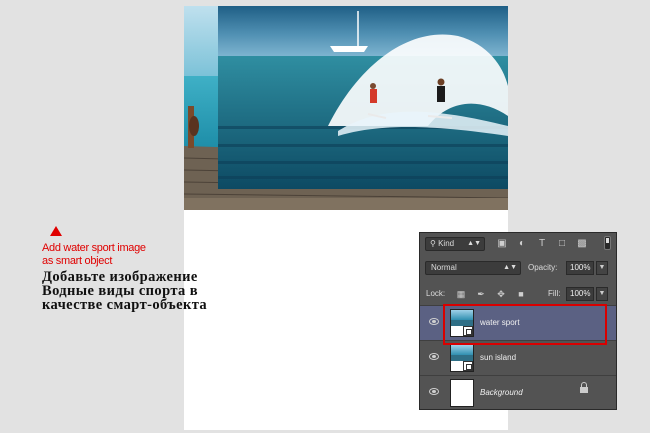 The height and width of the screenshot is (433, 650). What do you see at coordinates (501, 392) in the screenshot?
I see `layer-name: Background` at bounding box center [501, 392].